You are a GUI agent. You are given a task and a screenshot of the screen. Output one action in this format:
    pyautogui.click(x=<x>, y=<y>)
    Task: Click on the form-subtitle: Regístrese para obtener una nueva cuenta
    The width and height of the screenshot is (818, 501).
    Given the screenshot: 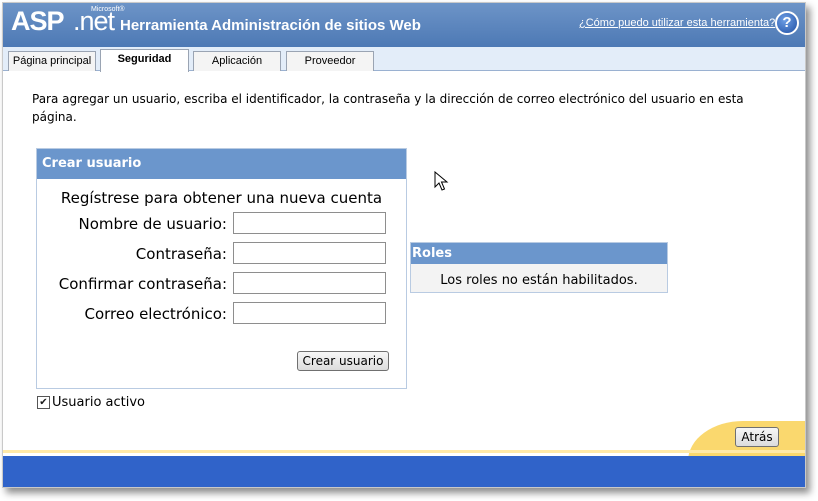 What is the action you would take?
    pyautogui.click(x=221, y=198)
    